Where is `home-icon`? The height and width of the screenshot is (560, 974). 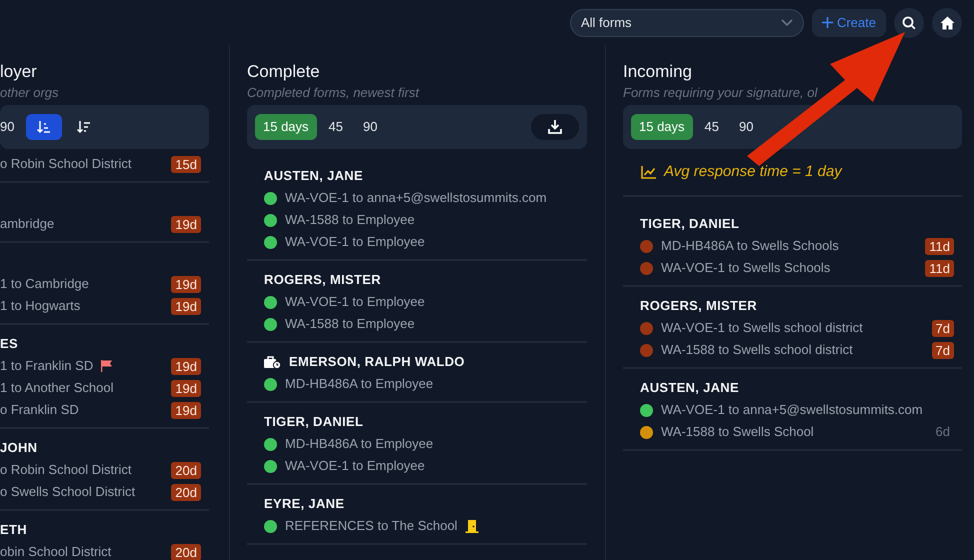 home-icon is located at coordinates (947, 23).